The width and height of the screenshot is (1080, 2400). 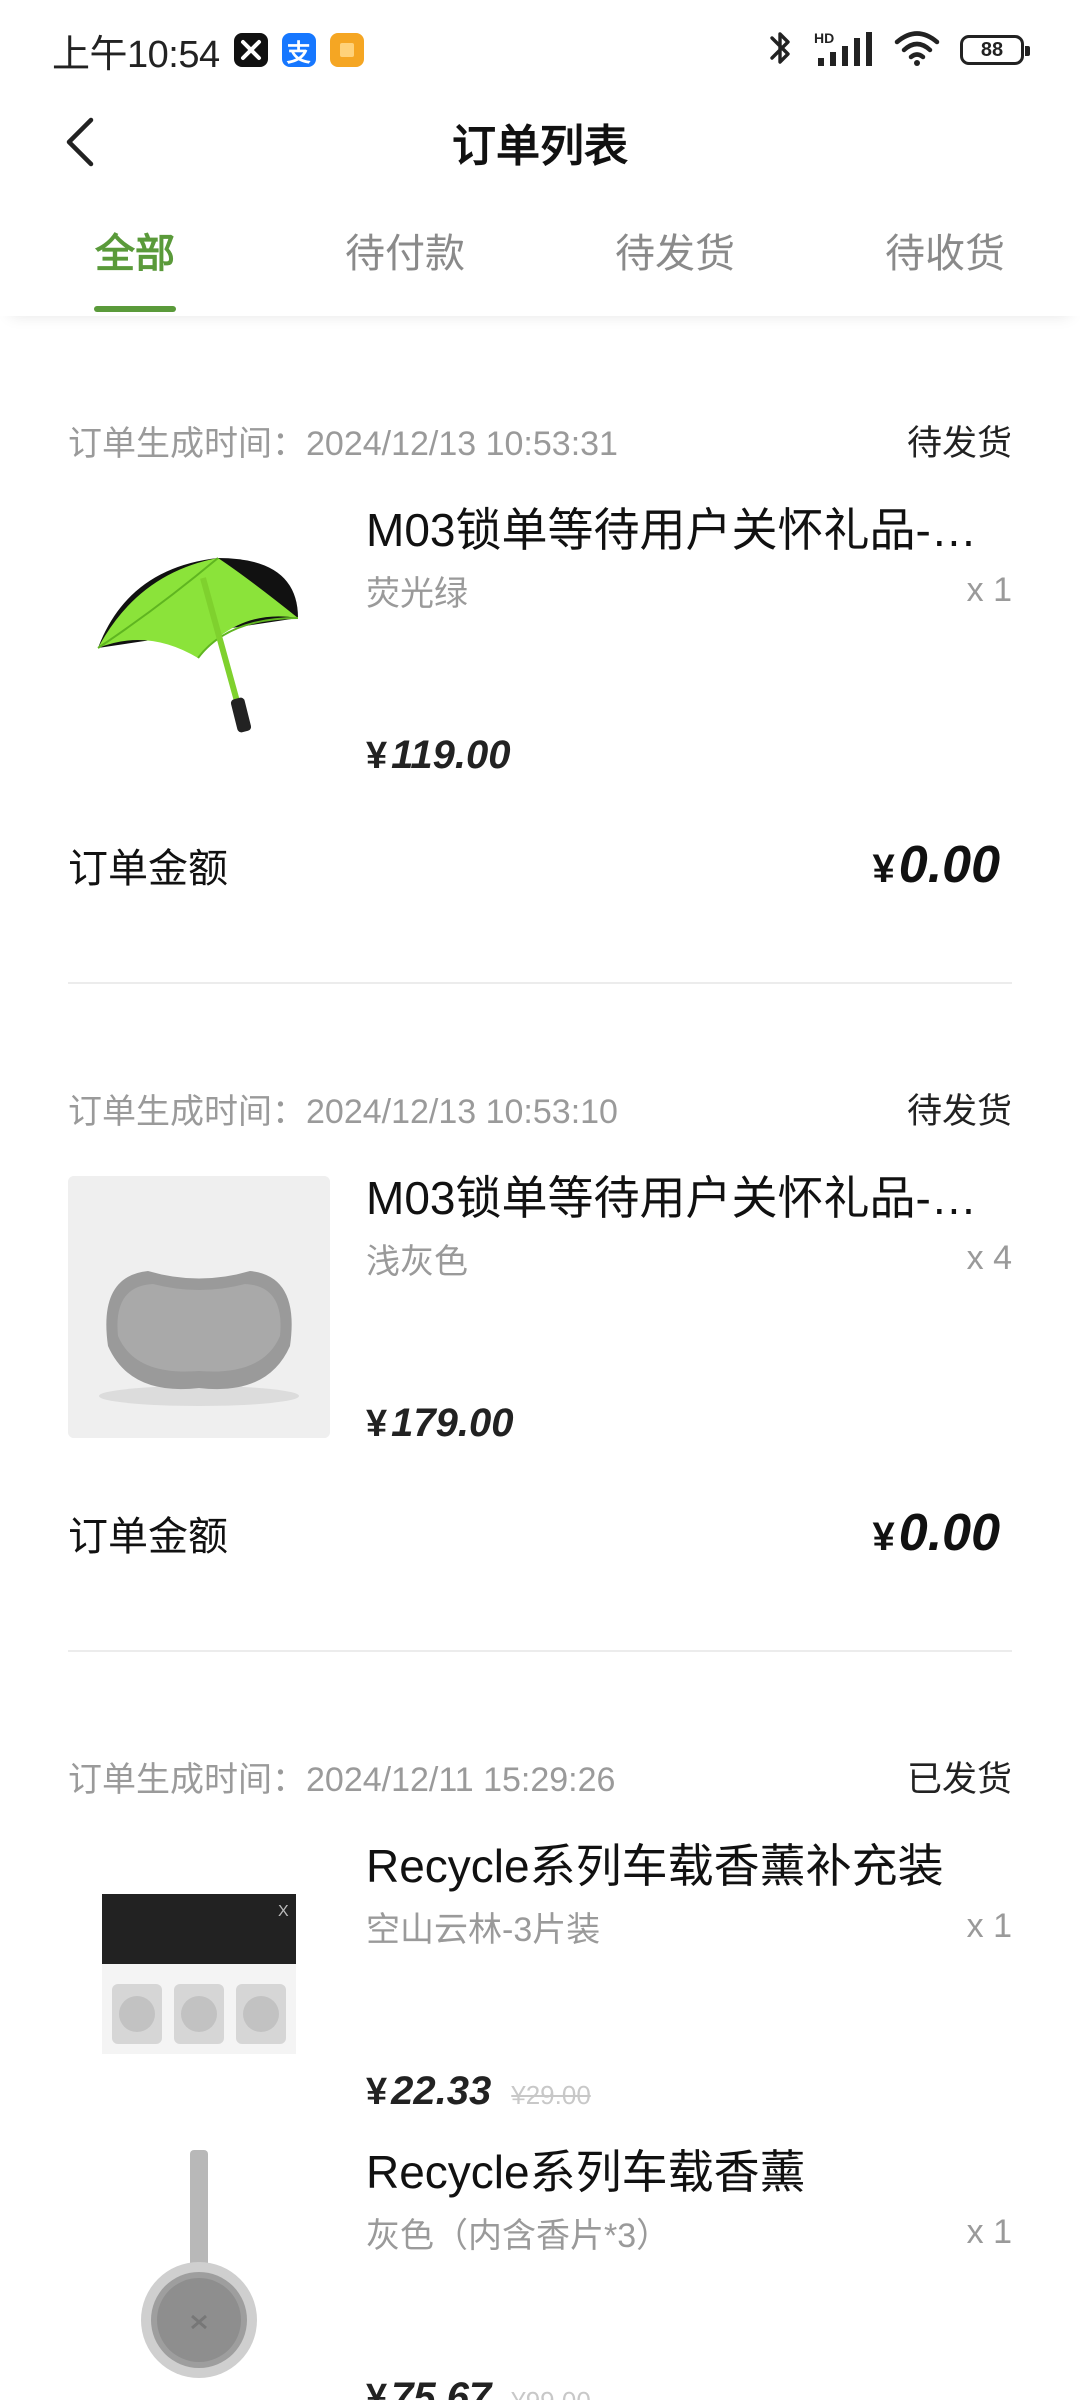 What do you see at coordinates (135, 309) in the screenshot?
I see `active-tab-indicator` at bounding box center [135, 309].